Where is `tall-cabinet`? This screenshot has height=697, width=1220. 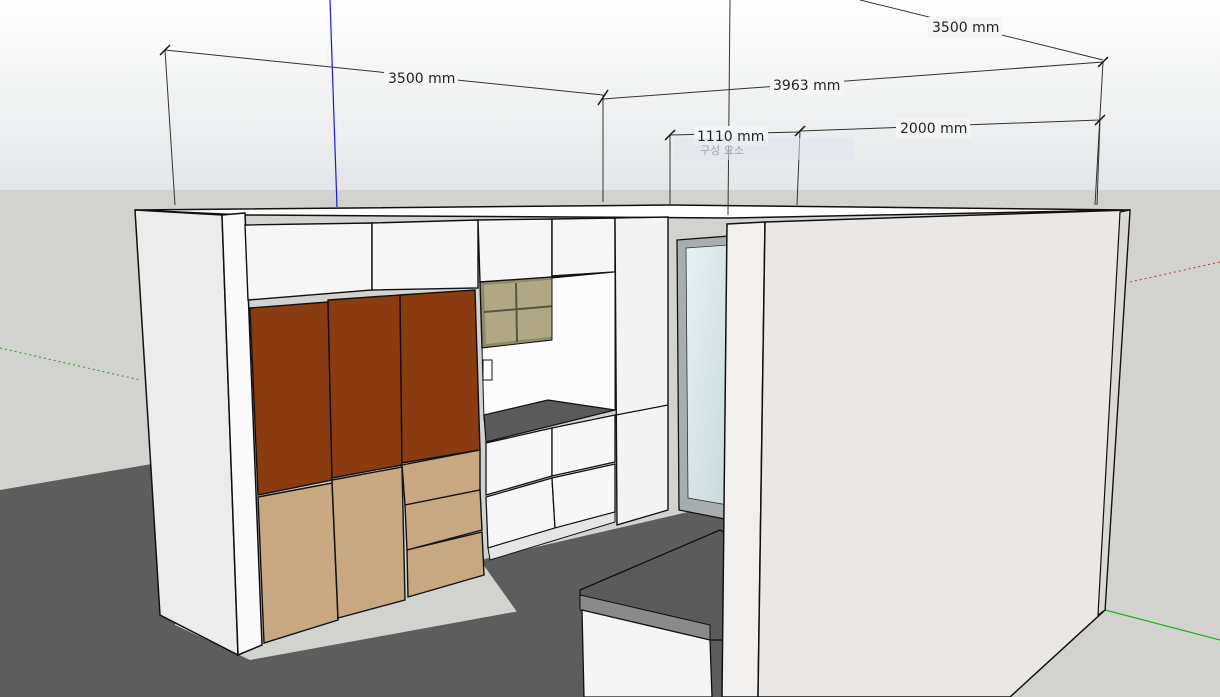
tall-cabinet is located at coordinates (641, 371).